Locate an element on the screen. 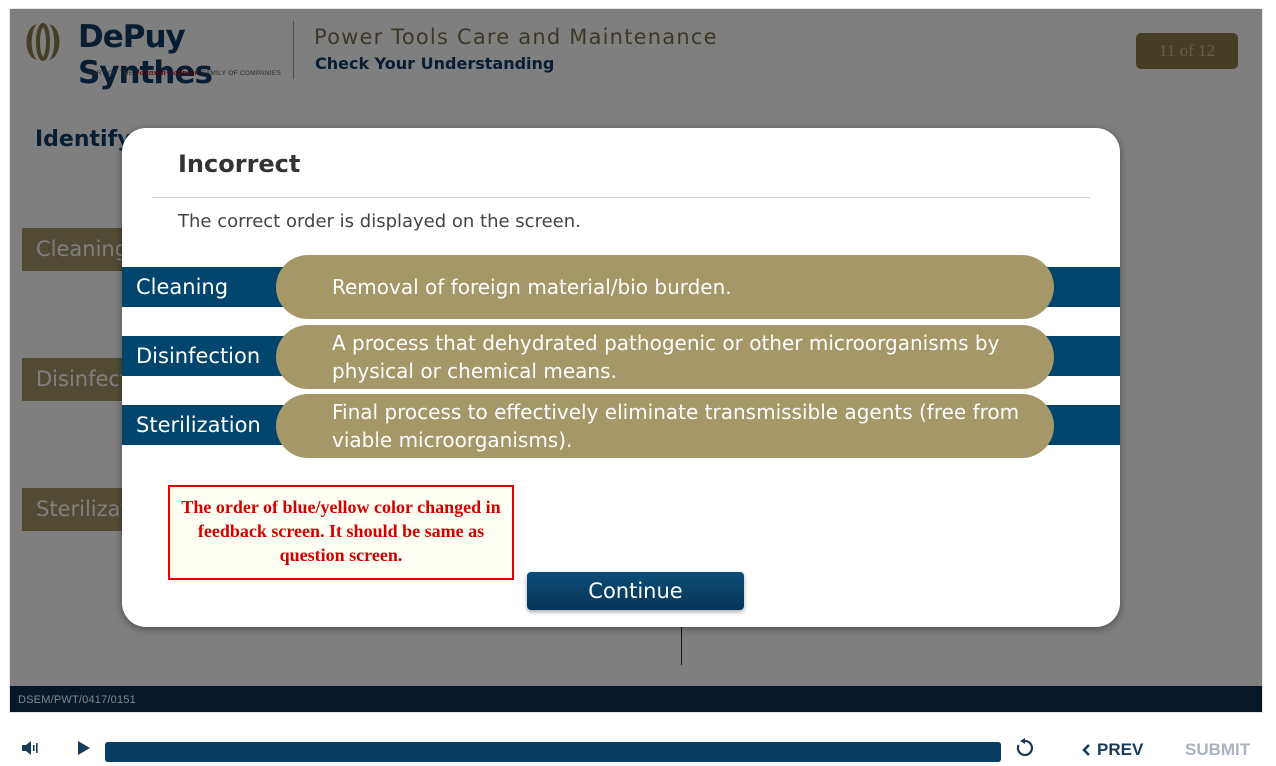  document-code: DSEM/PWT/0417/0151 is located at coordinates (77, 700).